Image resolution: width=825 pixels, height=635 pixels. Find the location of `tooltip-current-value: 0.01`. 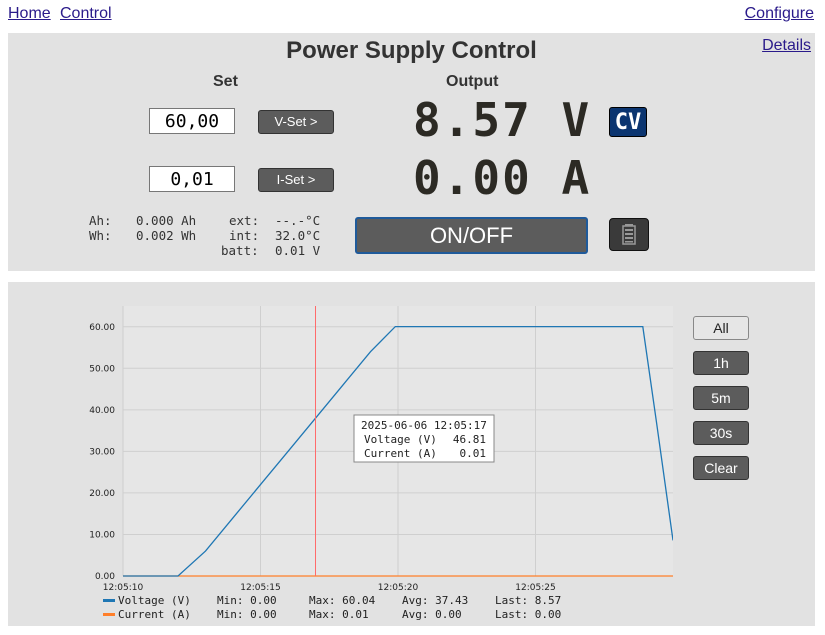

tooltip-current-value: 0.01 is located at coordinates (473, 453).